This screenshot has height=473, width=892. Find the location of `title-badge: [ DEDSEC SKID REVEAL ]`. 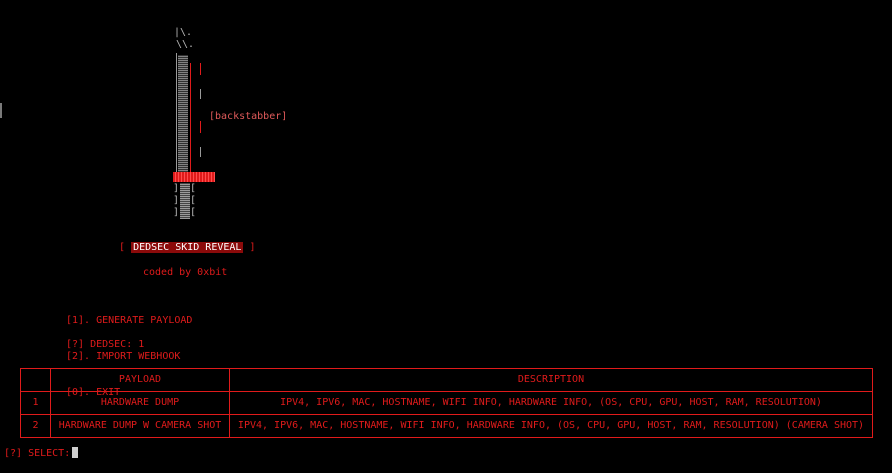

title-badge: [ DEDSEC SKID REVEAL ] is located at coordinates (187, 248).